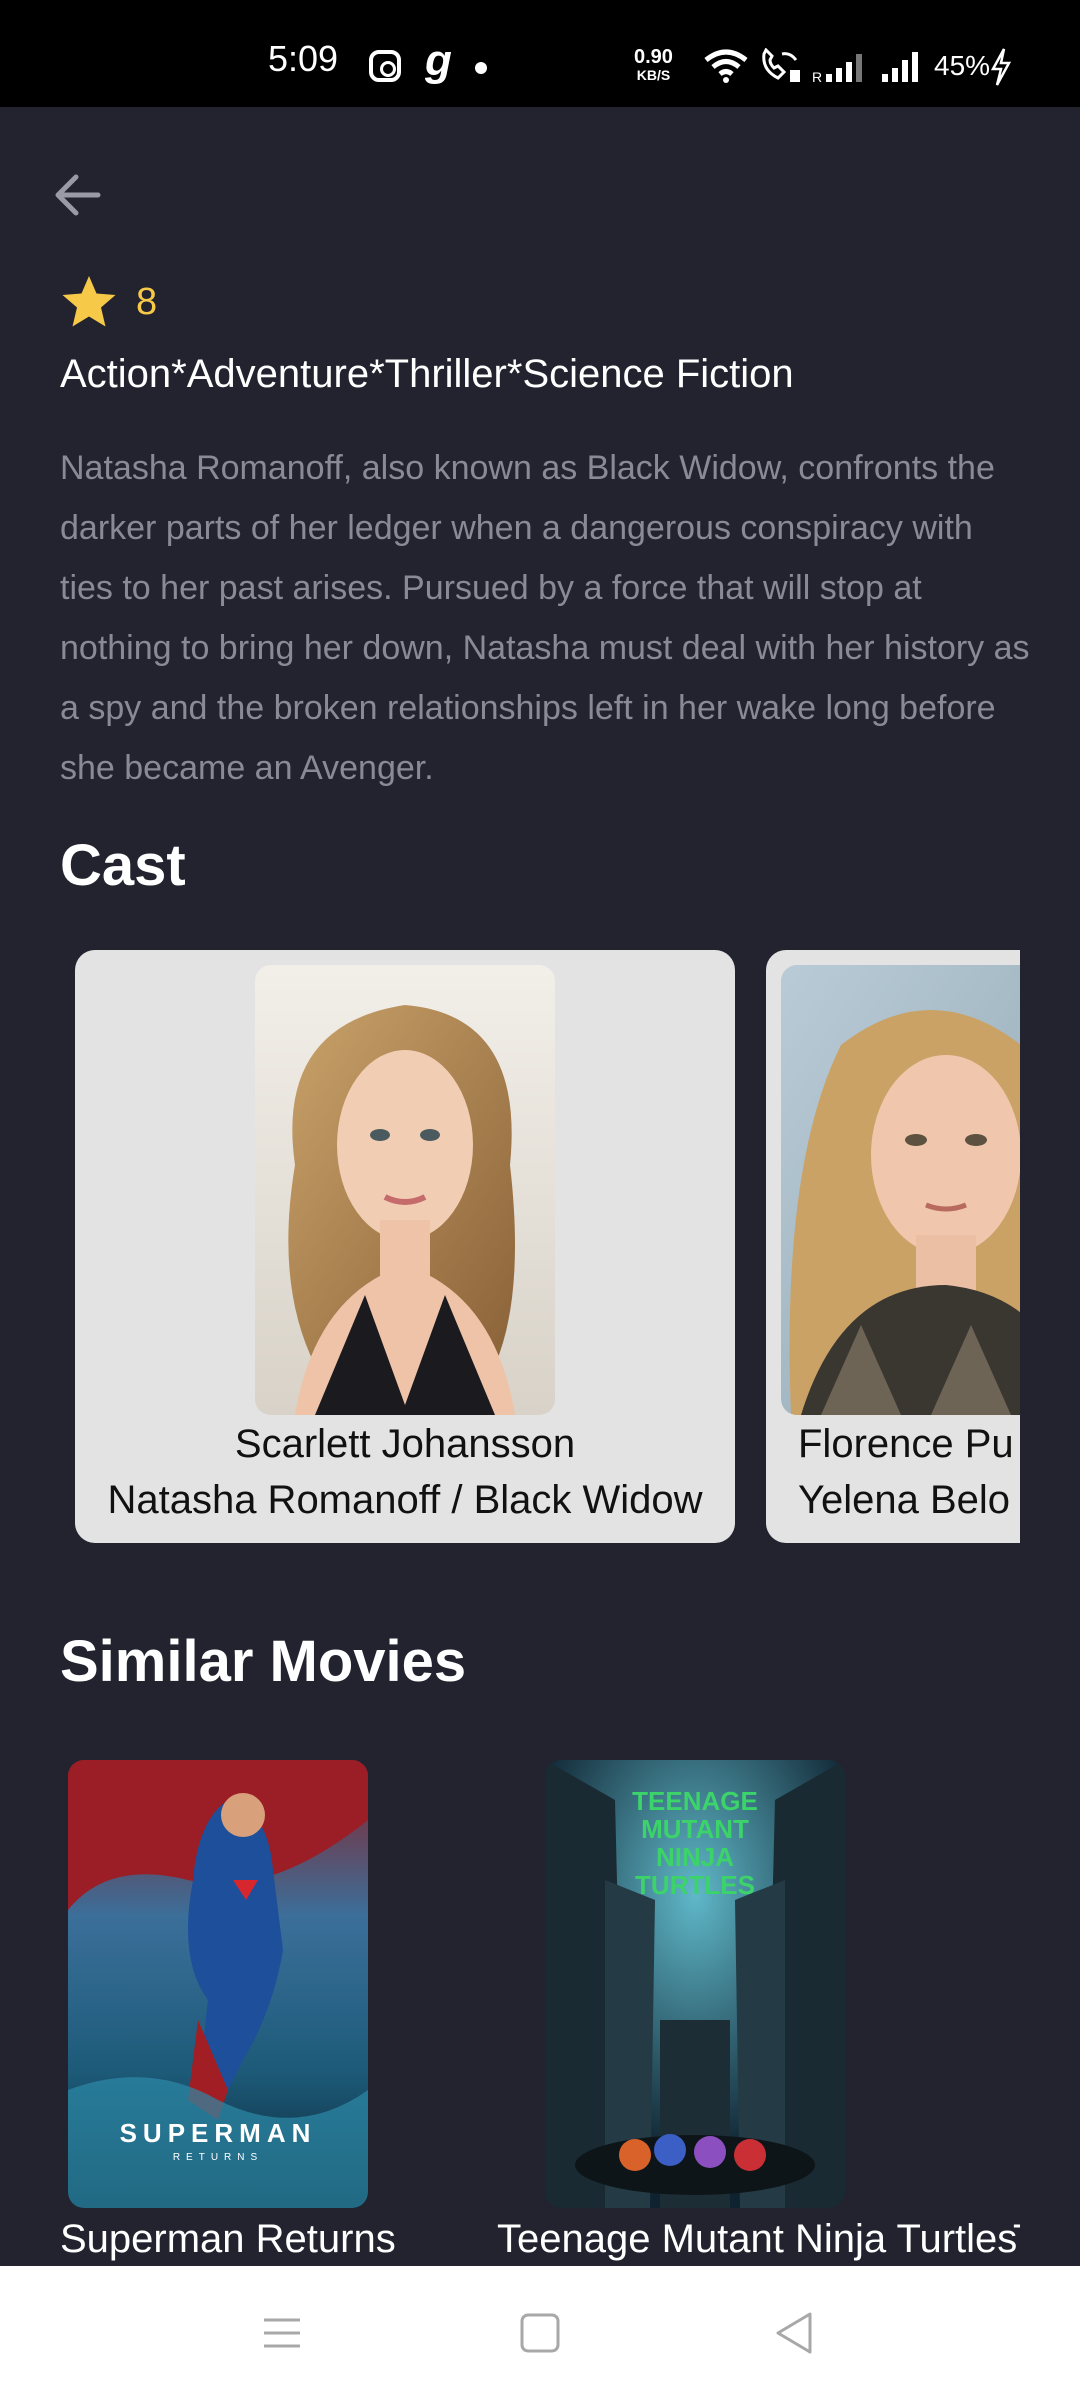  What do you see at coordinates (781, 65) in the screenshot?
I see `wifi-calling-icon` at bounding box center [781, 65].